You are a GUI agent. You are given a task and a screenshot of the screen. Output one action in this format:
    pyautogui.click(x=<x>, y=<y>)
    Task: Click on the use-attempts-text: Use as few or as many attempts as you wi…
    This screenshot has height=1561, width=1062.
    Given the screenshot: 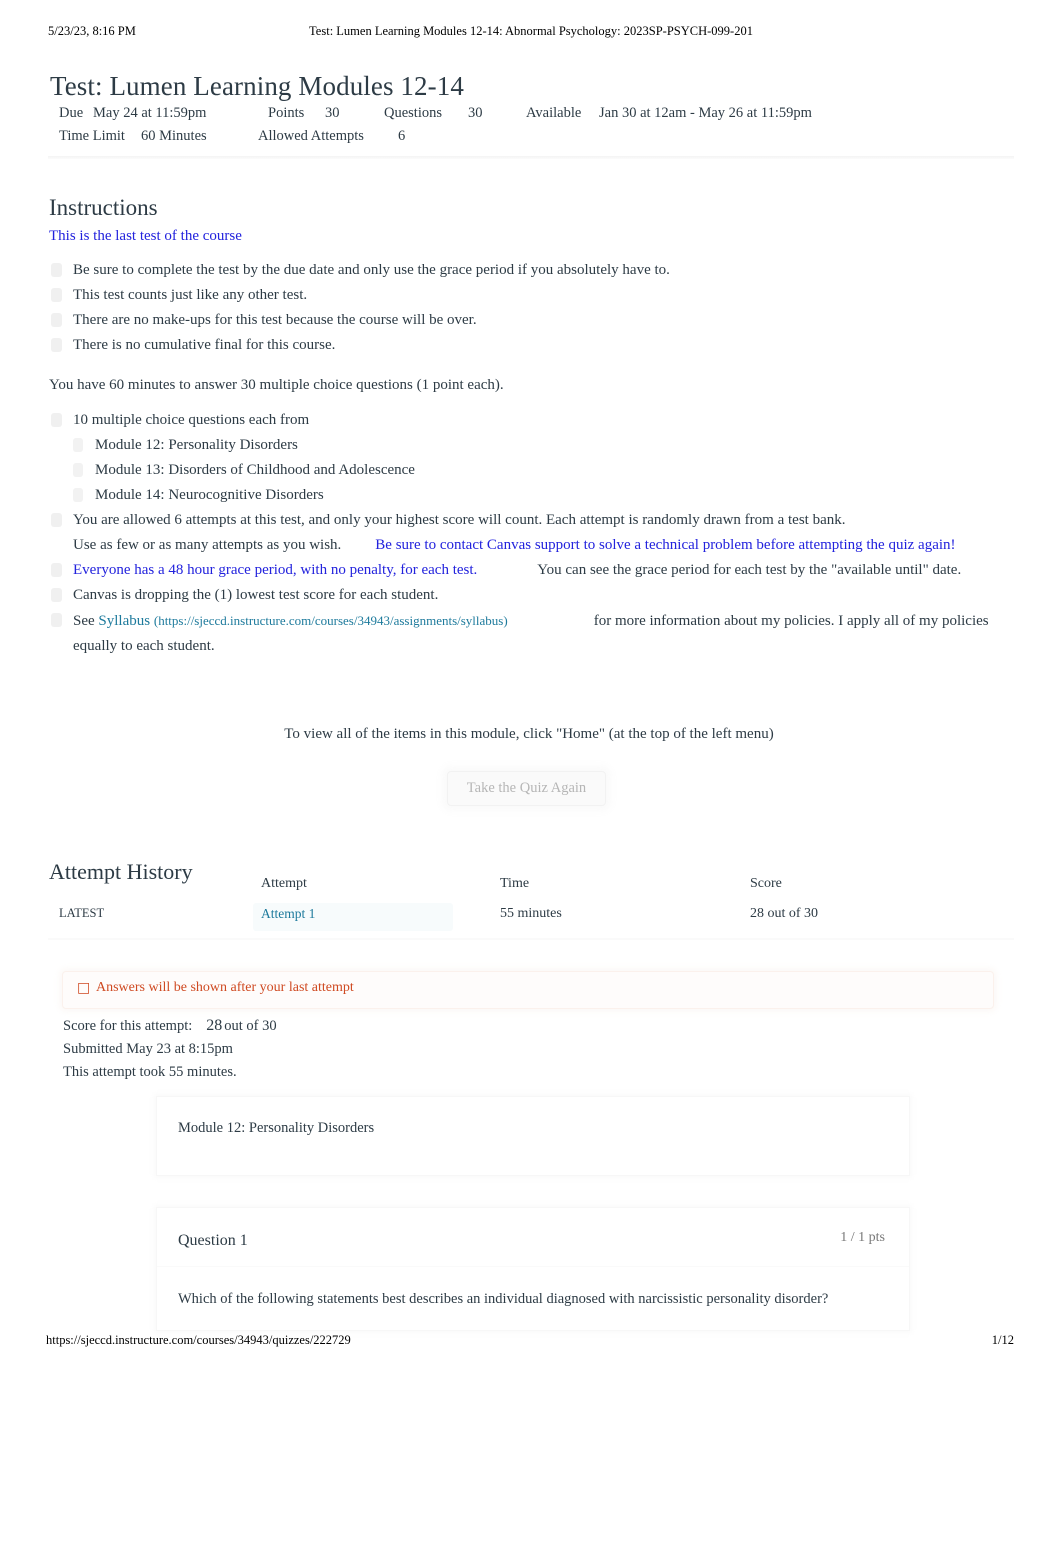 What is the action you would take?
    pyautogui.click(x=207, y=545)
    